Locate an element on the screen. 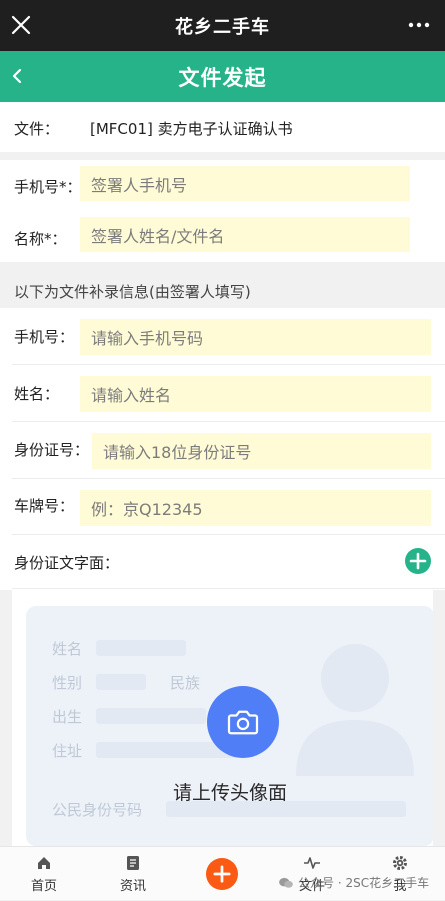  document-label: 文件： is located at coordinates (37, 129).